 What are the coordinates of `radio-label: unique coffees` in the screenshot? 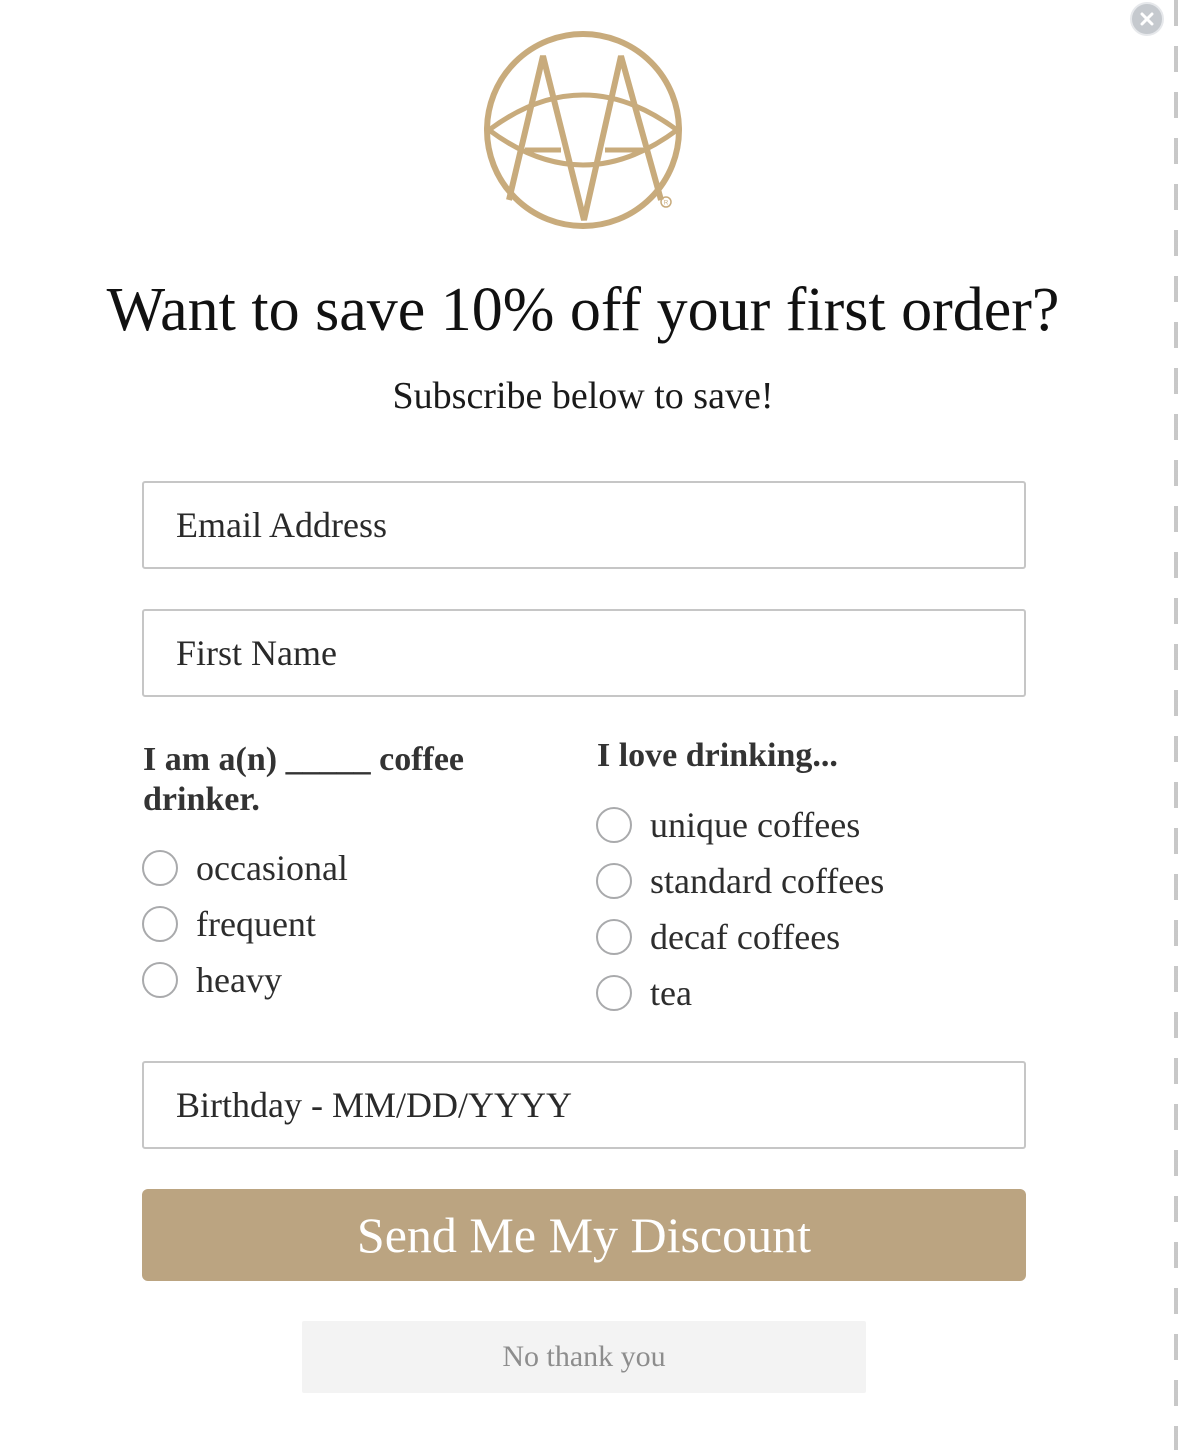 It's located at (755, 825).